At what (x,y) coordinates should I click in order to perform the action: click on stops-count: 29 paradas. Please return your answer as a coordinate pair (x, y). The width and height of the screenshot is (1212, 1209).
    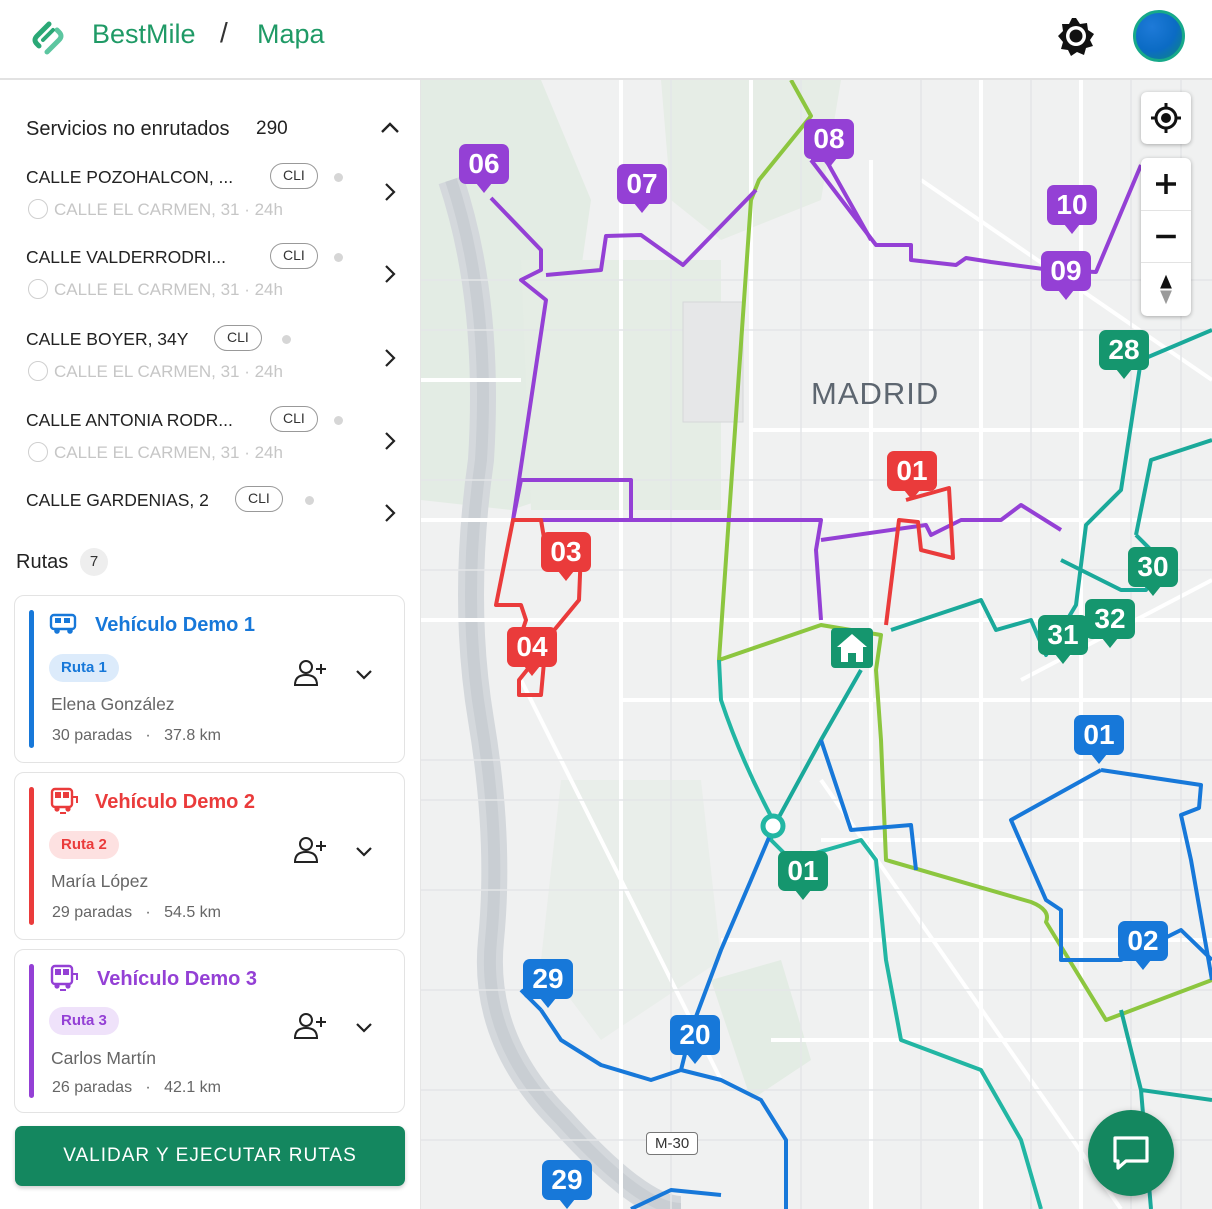
    Looking at the image, I should click on (92, 912).